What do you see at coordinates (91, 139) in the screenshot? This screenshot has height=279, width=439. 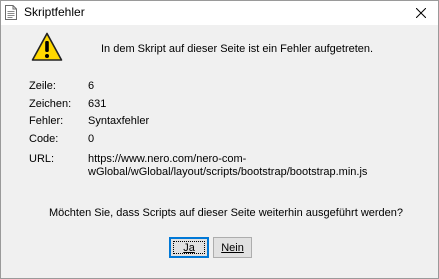 I see `code-value: 0` at bounding box center [91, 139].